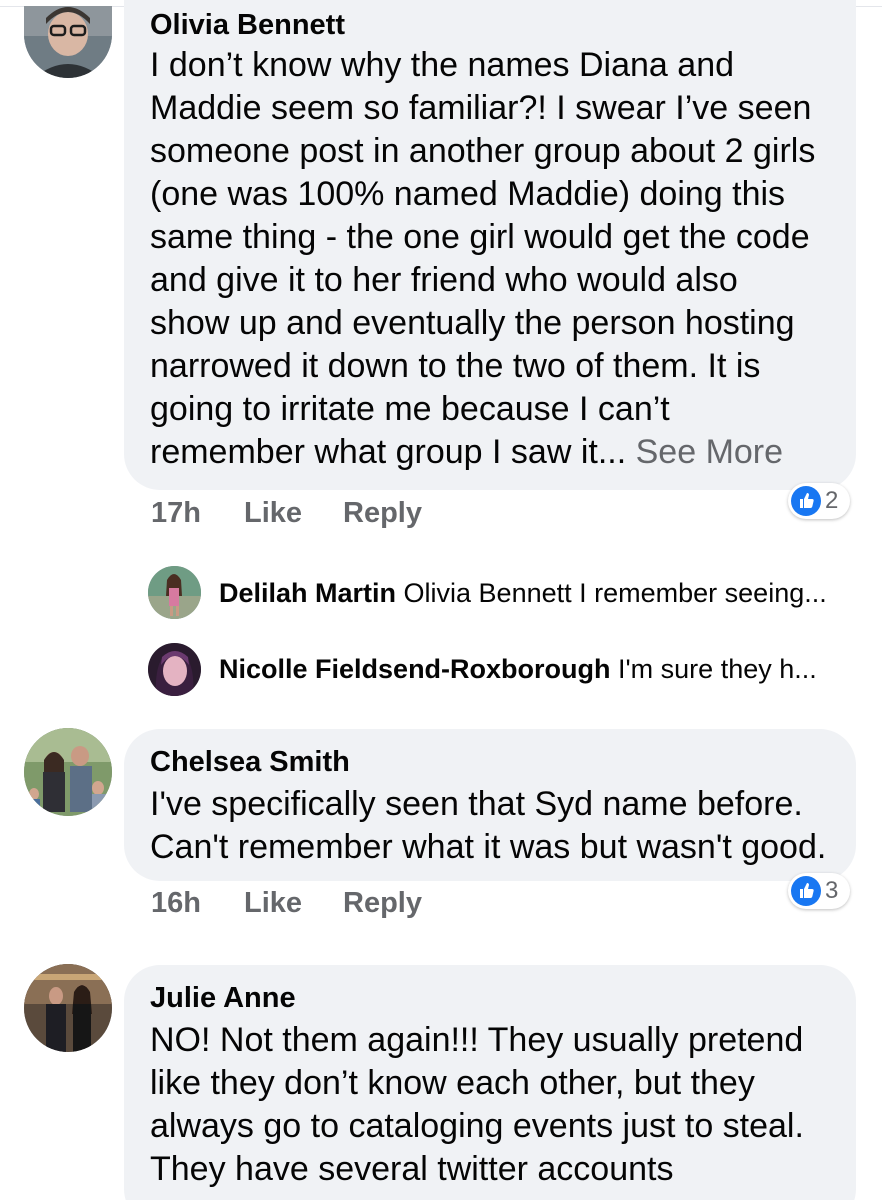 The width and height of the screenshot is (882, 1200). I want to click on avatar-delilah-martin, so click(174, 592).